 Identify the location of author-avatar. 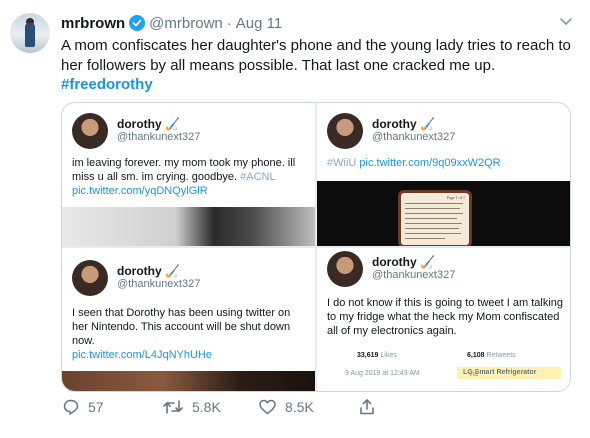
(30, 33).